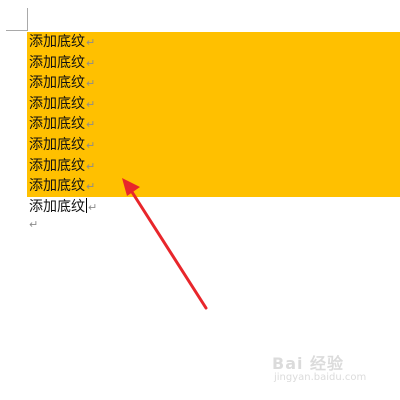 The height and width of the screenshot is (400, 400). I want to click on watermark-logo: Bai 经验, so click(308, 363).